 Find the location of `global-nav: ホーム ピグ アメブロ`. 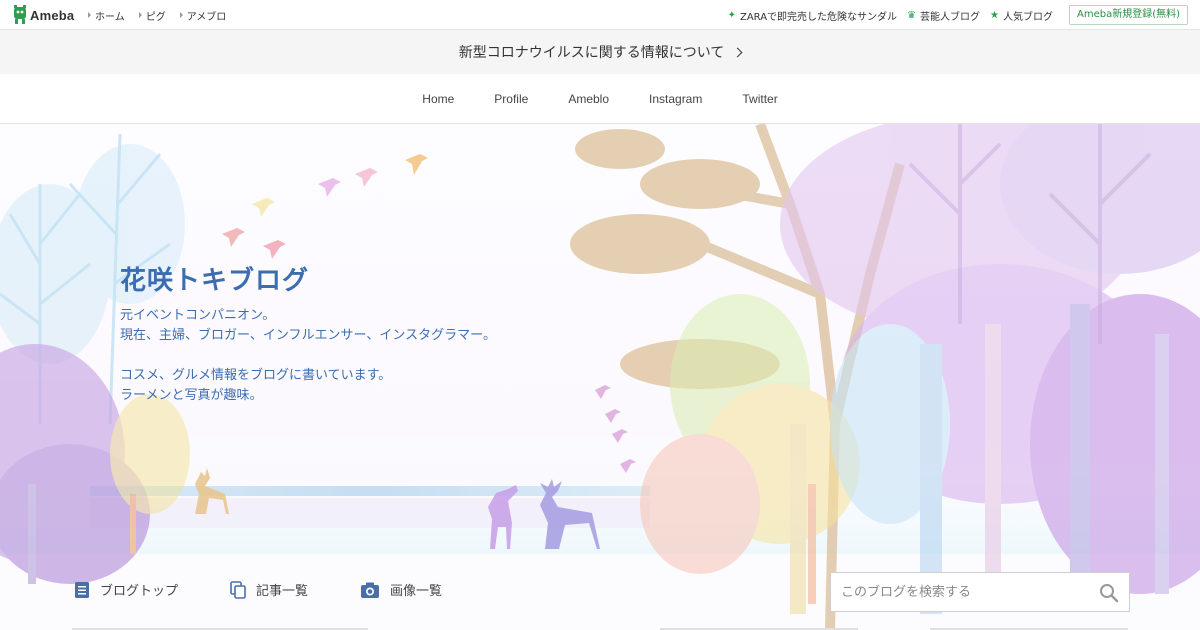

global-nav: ホーム ピグ アメブロ is located at coordinates (164, 15).